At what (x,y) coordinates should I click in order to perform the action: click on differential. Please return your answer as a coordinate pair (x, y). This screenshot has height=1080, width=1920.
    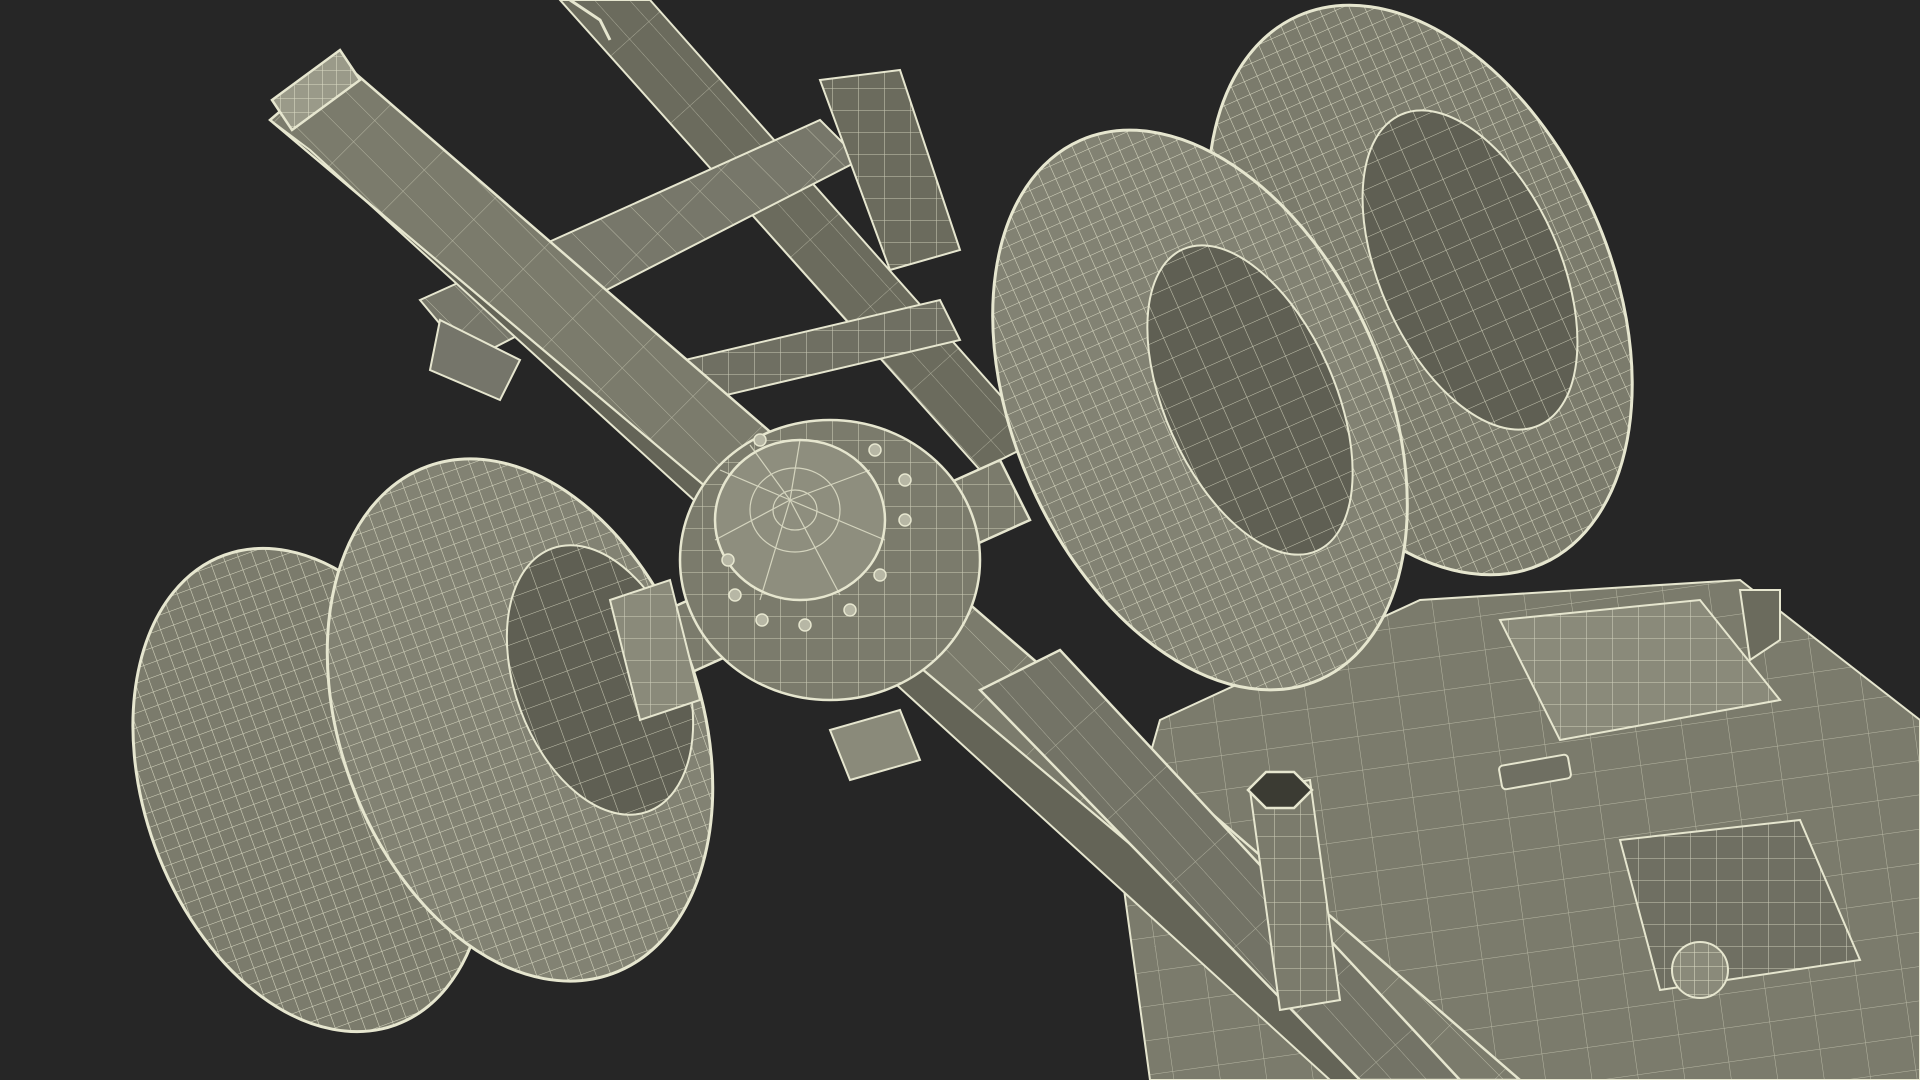
    Looking at the image, I should click on (830, 560).